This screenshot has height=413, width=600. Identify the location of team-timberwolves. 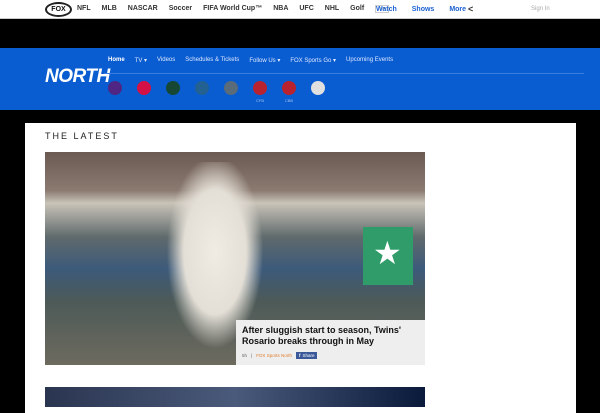
(202, 92).